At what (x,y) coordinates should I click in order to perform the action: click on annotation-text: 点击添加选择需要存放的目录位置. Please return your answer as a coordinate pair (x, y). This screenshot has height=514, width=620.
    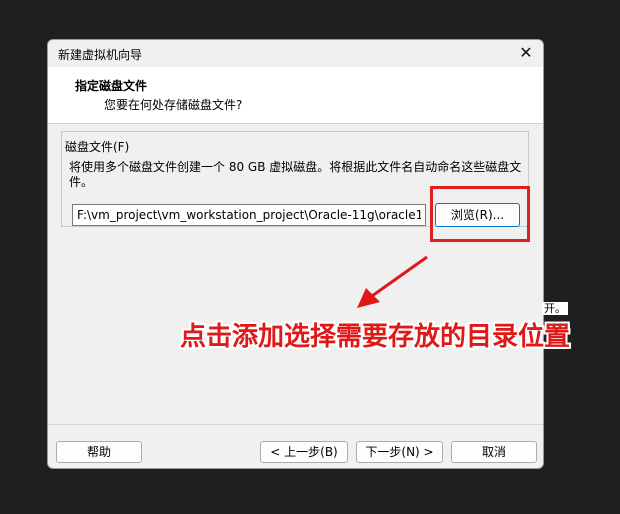
    Looking at the image, I should click on (375, 337).